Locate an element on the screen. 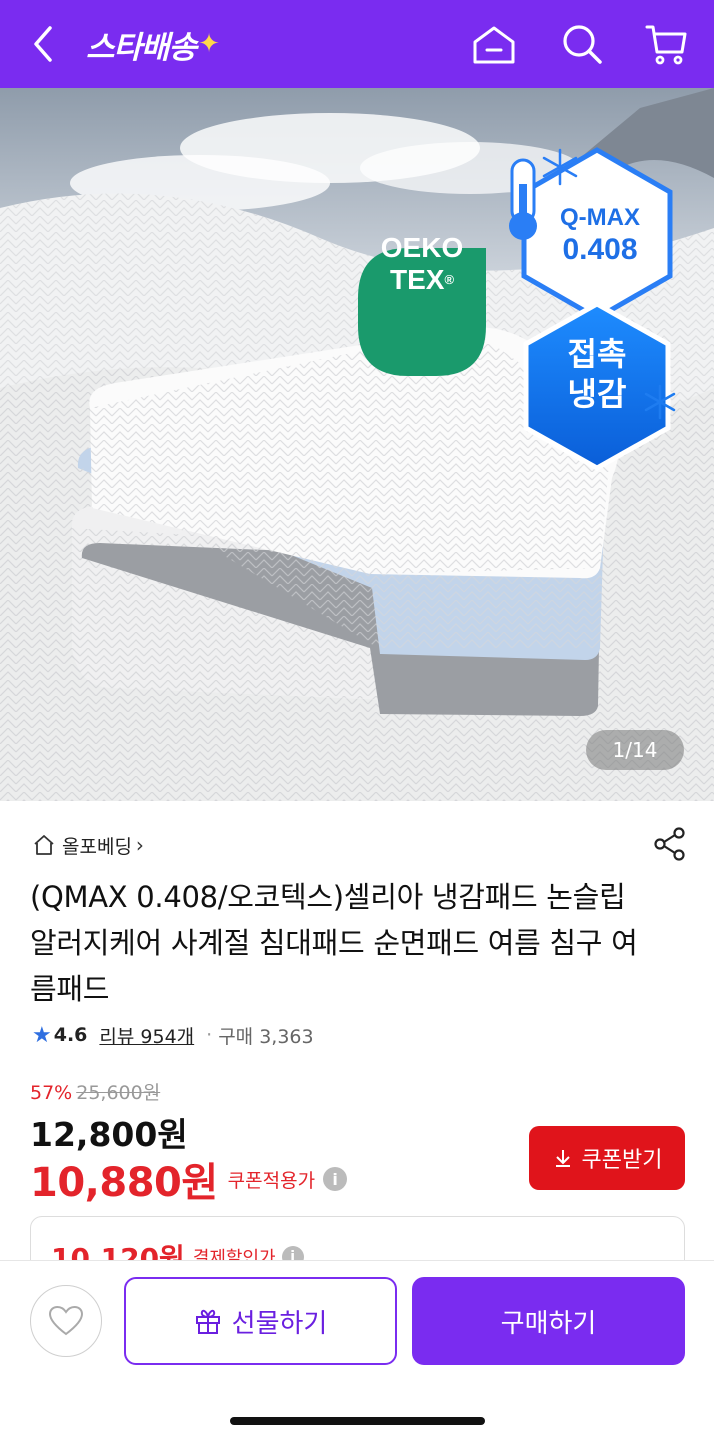 The width and height of the screenshot is (714, 1440). get-coupon-label: 쿠폰받기 is located at coordinates (622, 1160).